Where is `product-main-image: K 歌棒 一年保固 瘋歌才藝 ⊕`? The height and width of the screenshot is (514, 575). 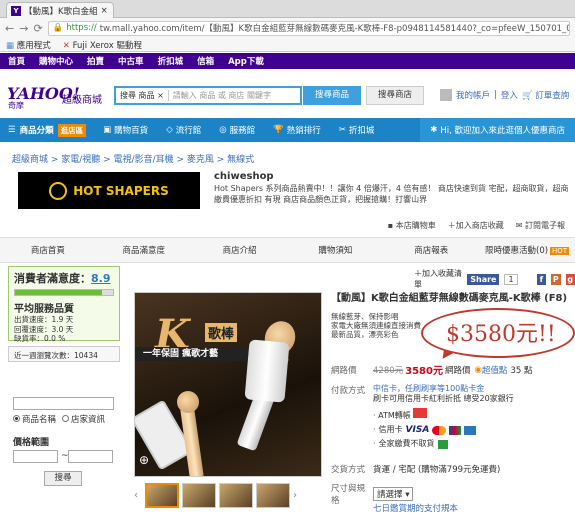 product-main-image: K 歌棒 一年保固 瘋歌才藝 ⊕ is located at coordinates (228, 384).